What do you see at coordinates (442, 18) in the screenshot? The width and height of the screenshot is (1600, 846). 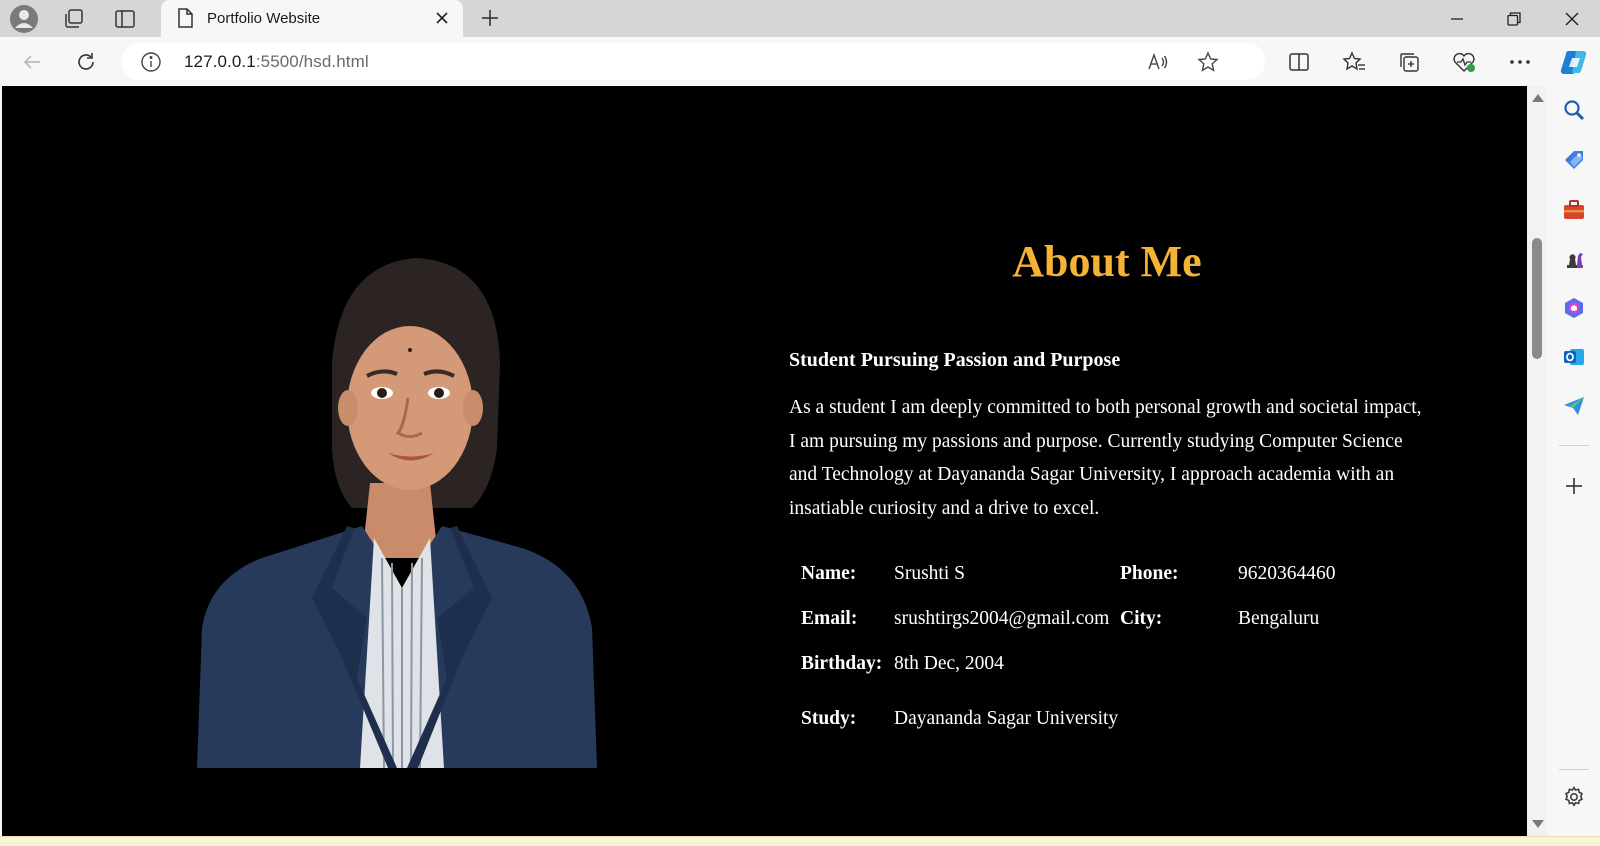 I see `close-icon` at bounding box center [442, 18].